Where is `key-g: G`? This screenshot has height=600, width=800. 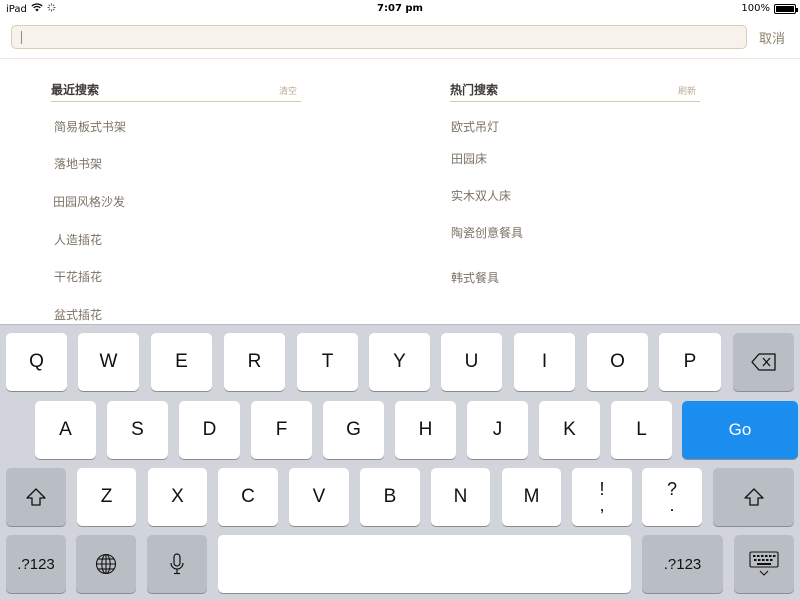
key-g: G is located at coordinates (353, 430).